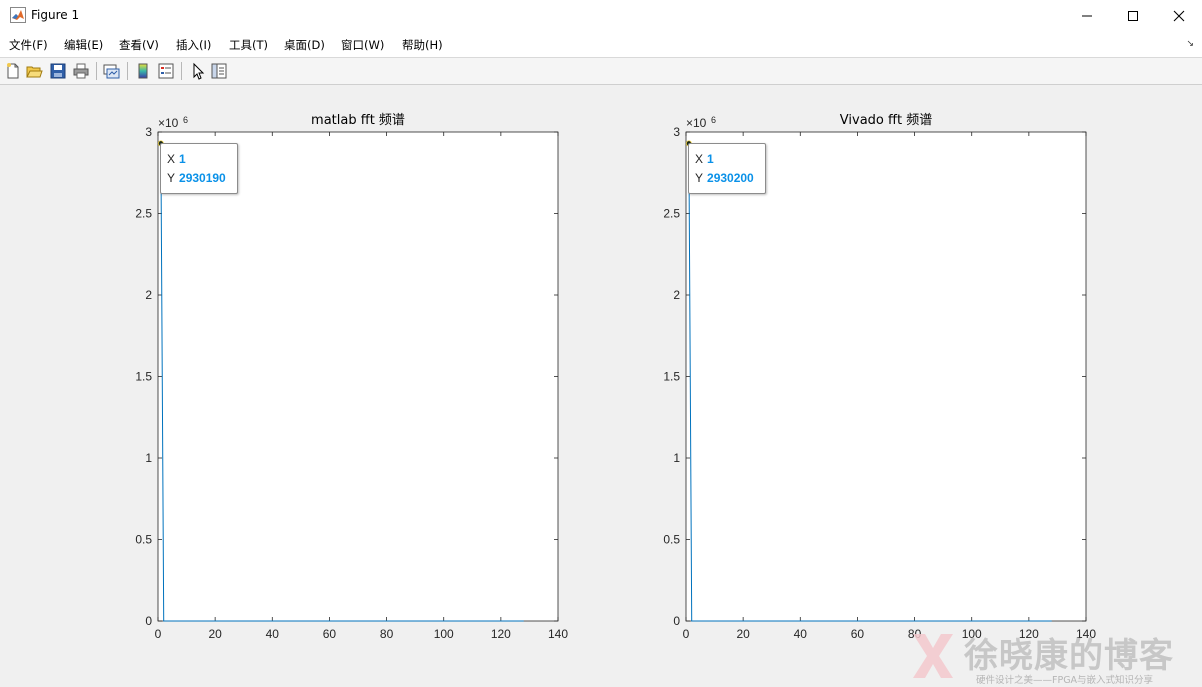 This screenshot has width=1202, height=687. I want to click on close-button, so click(1179, 15).